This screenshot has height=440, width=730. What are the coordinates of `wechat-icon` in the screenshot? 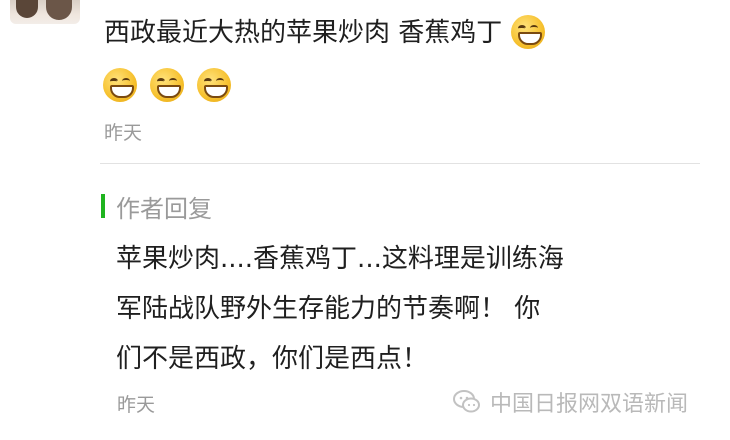 It's located at (467, 402).